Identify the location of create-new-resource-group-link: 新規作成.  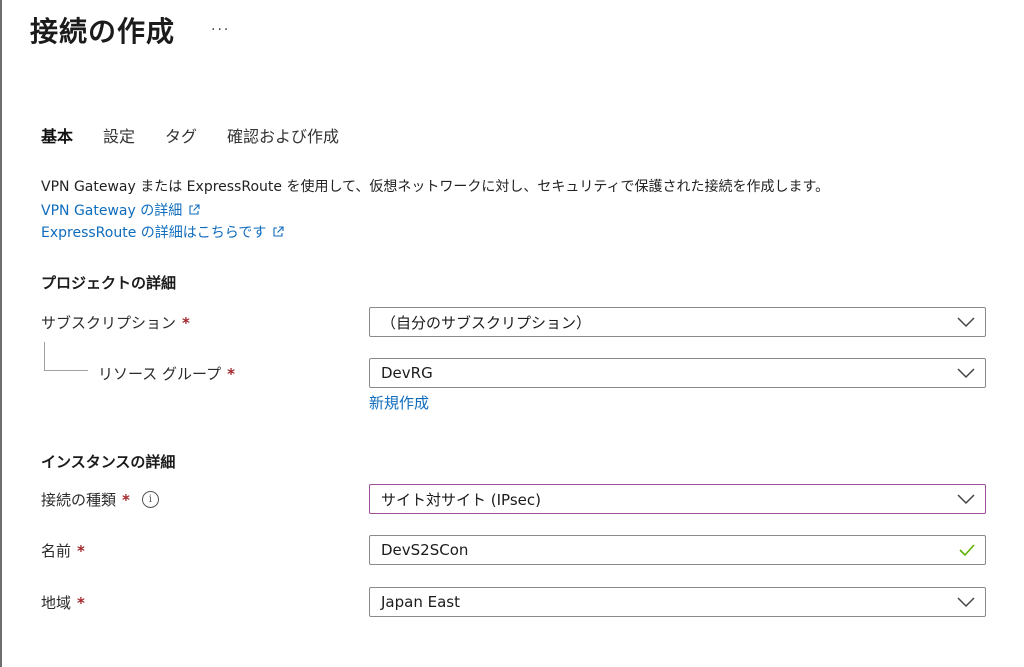
(399, 402).